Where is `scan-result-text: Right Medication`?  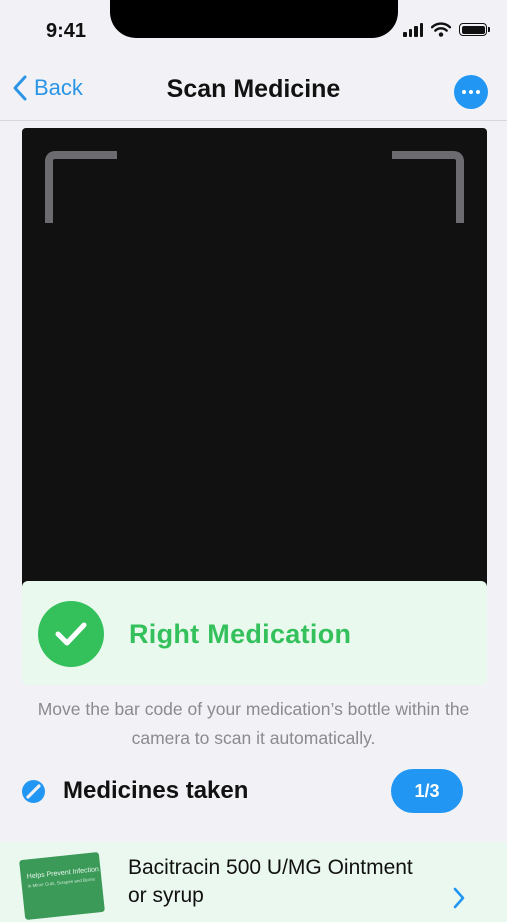
scan-result-text: Right Medication is located at coordinates (240, 634).